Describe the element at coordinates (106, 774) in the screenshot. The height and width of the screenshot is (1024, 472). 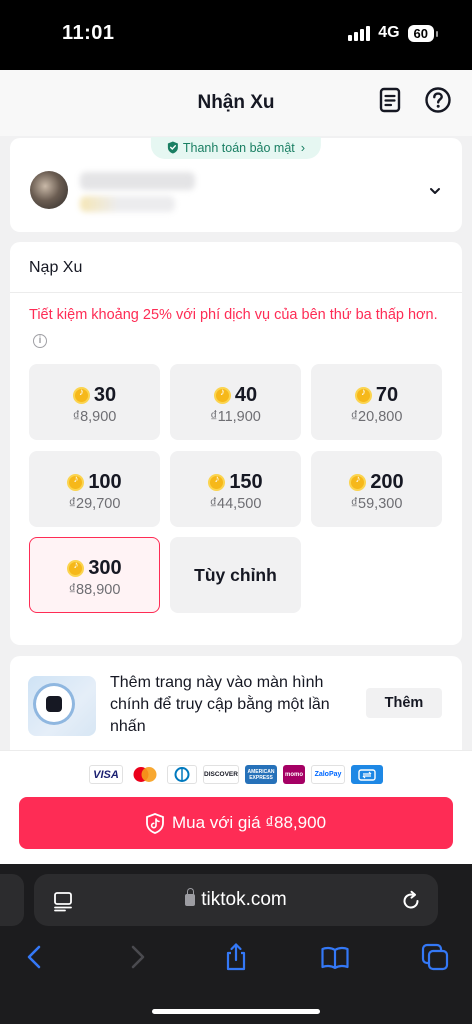
I see `visa-logo: VISA` at that location.